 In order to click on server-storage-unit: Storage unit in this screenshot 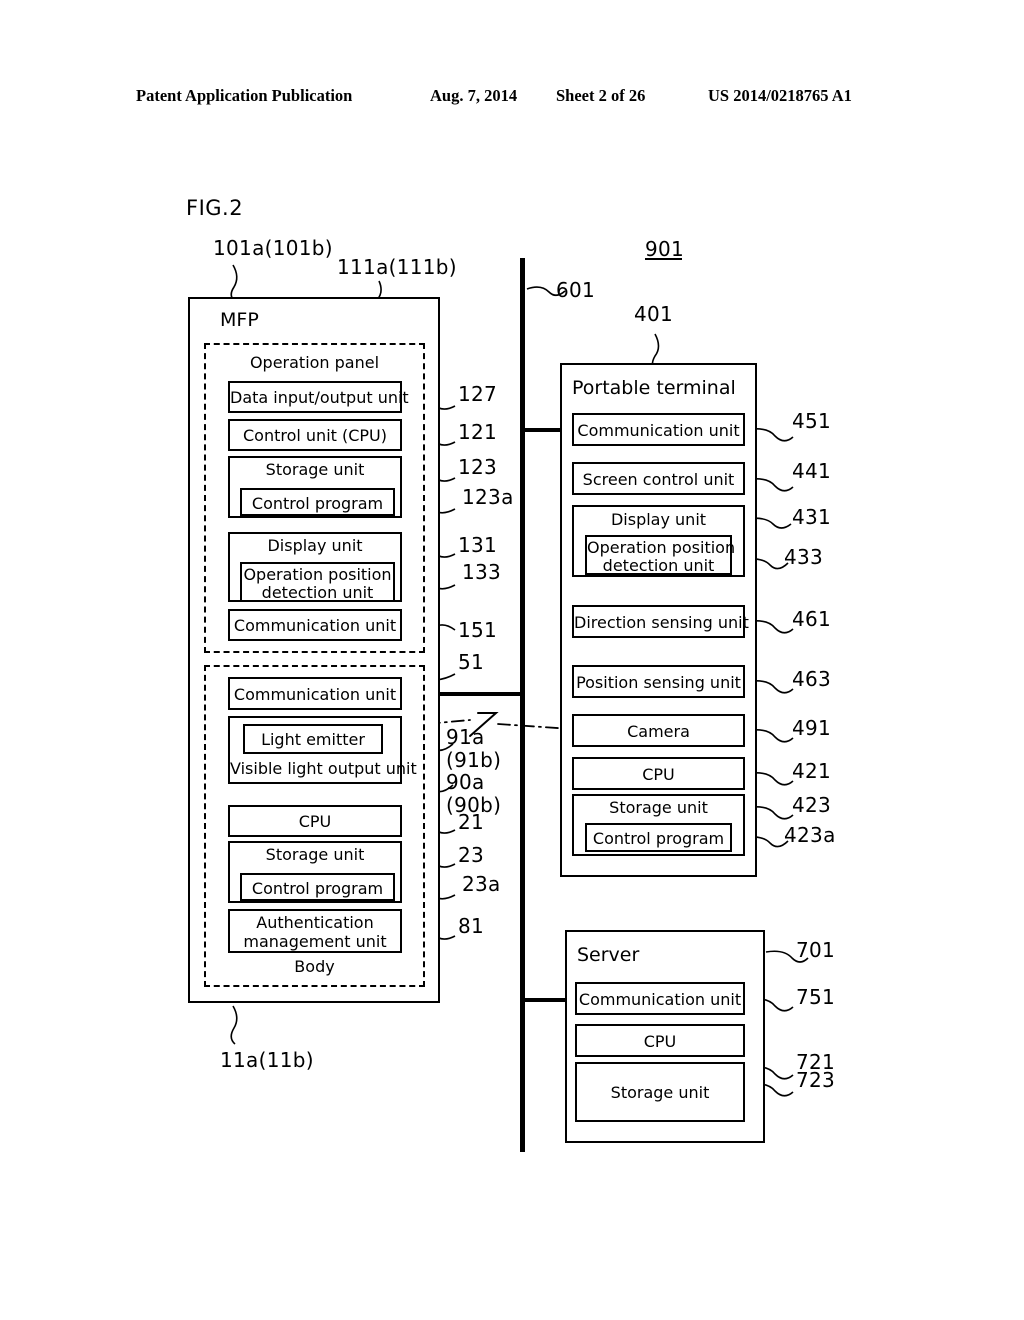, I will do `click(660, 1092)`.